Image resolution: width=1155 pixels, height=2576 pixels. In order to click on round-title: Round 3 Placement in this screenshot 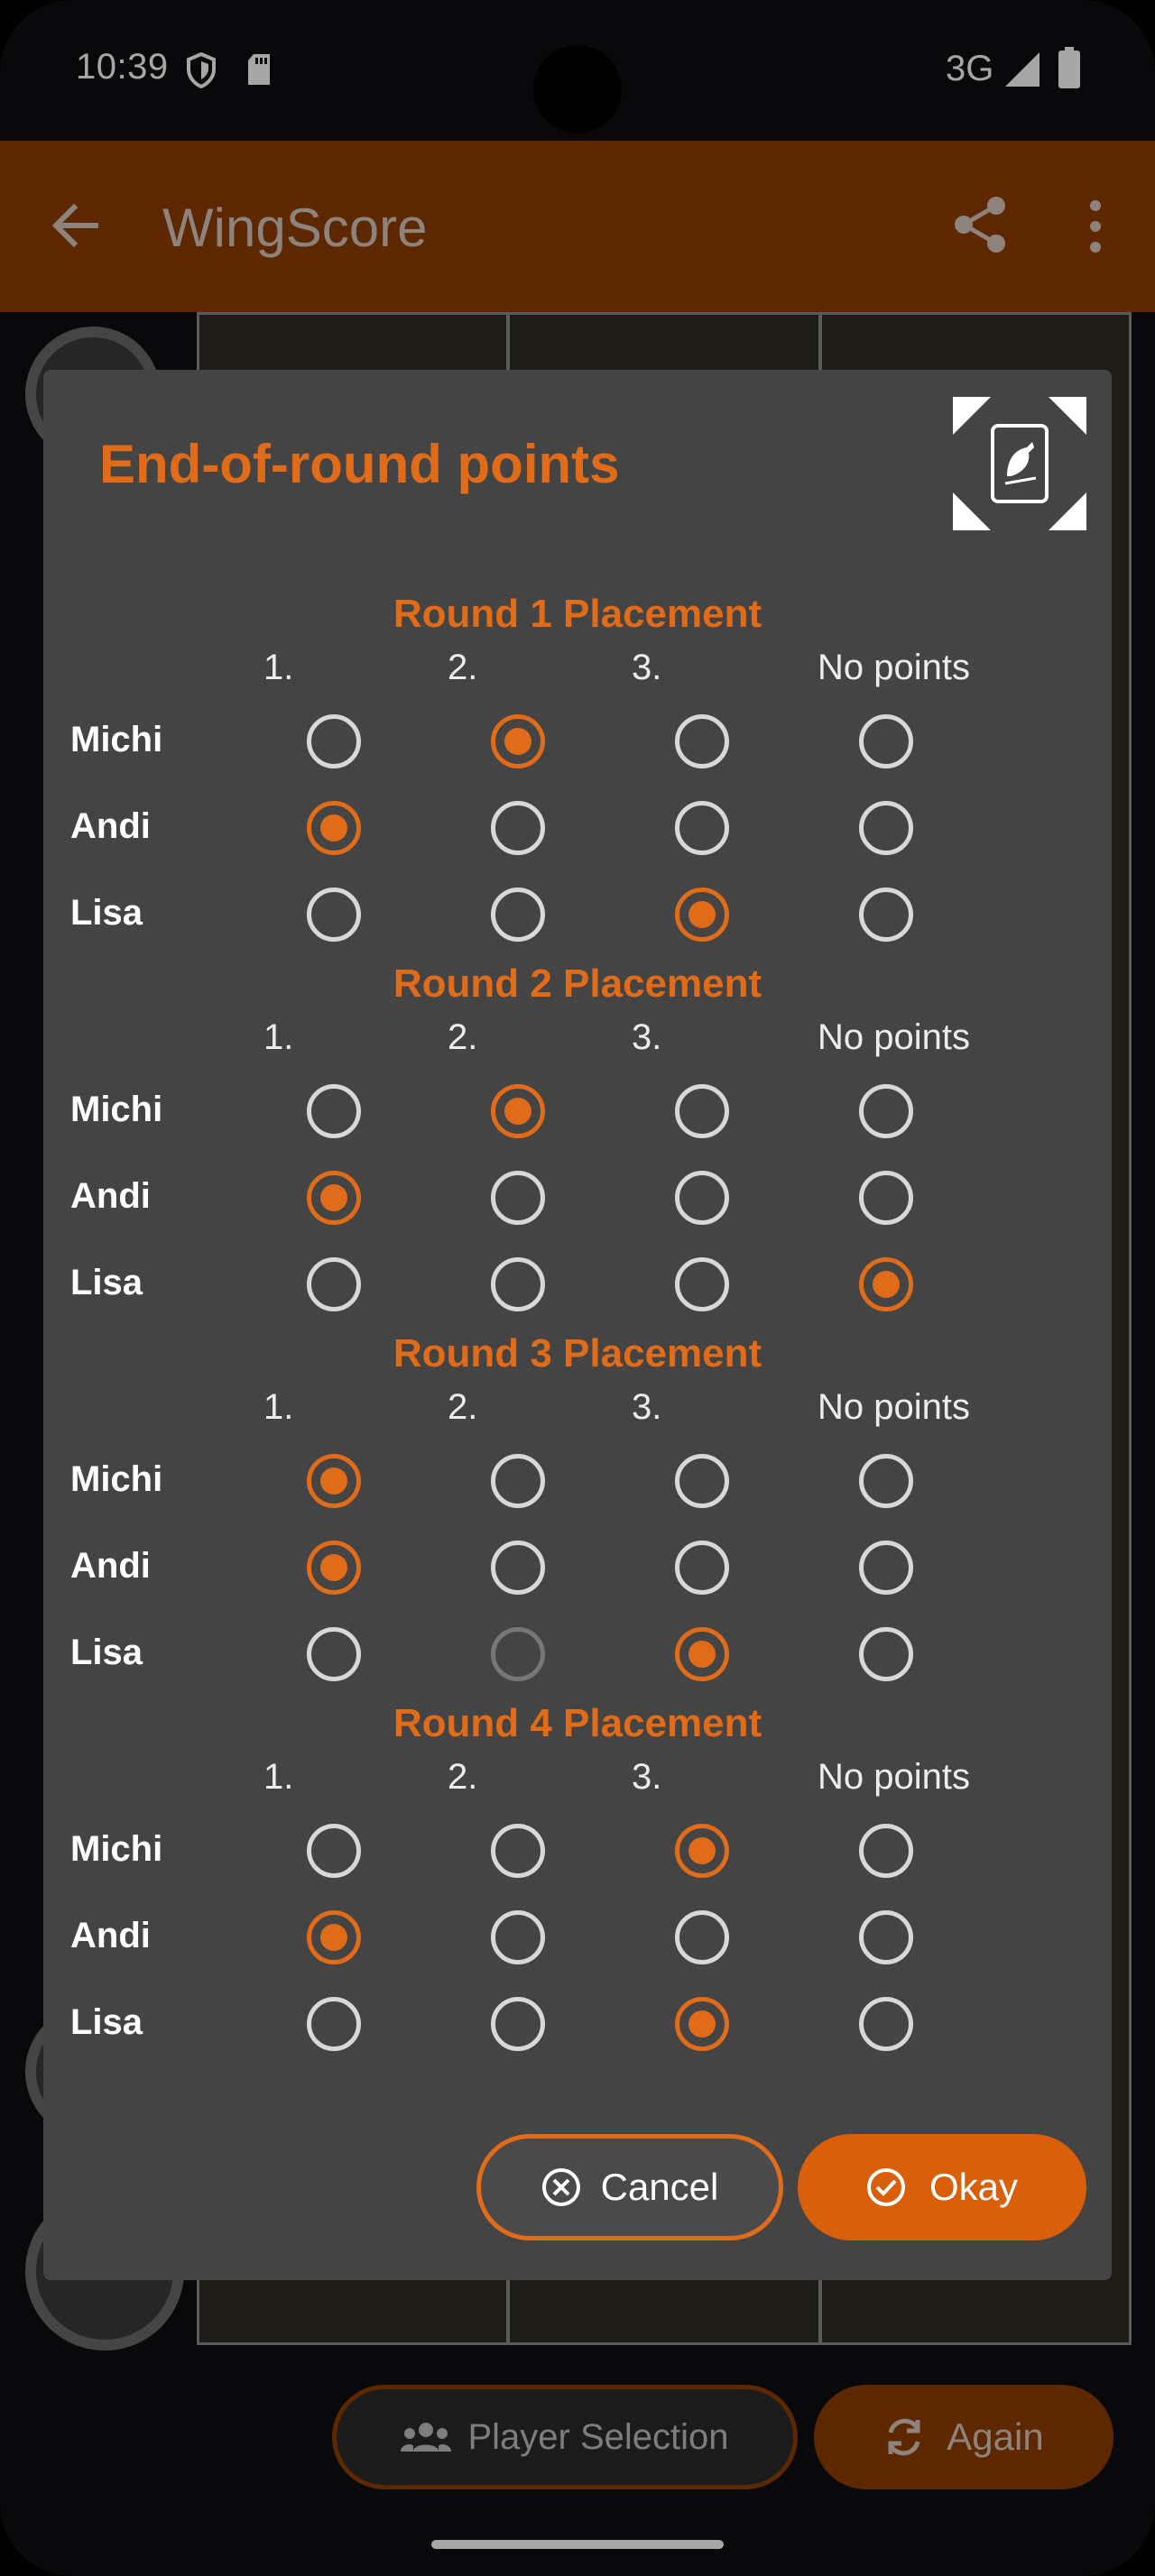, I will do `click(577, 1353)`.